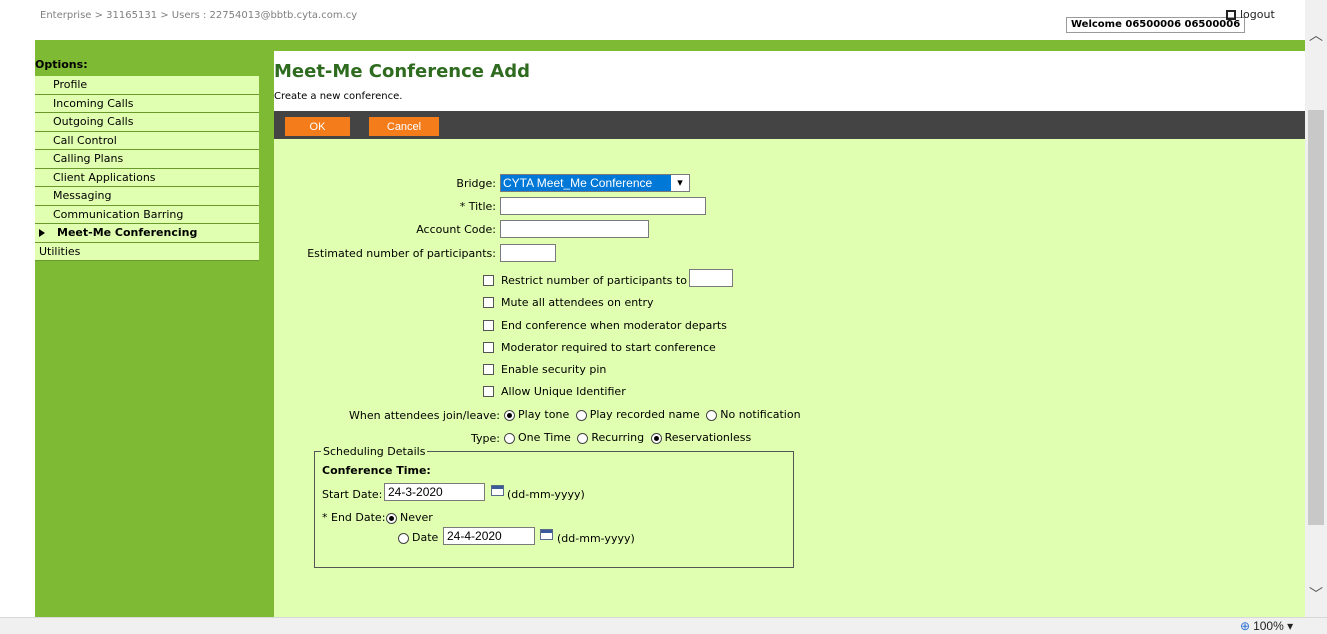 The height and width of the screenshot is (634, 1327). I want to click on active-arrow-icon, so click(42, 233).